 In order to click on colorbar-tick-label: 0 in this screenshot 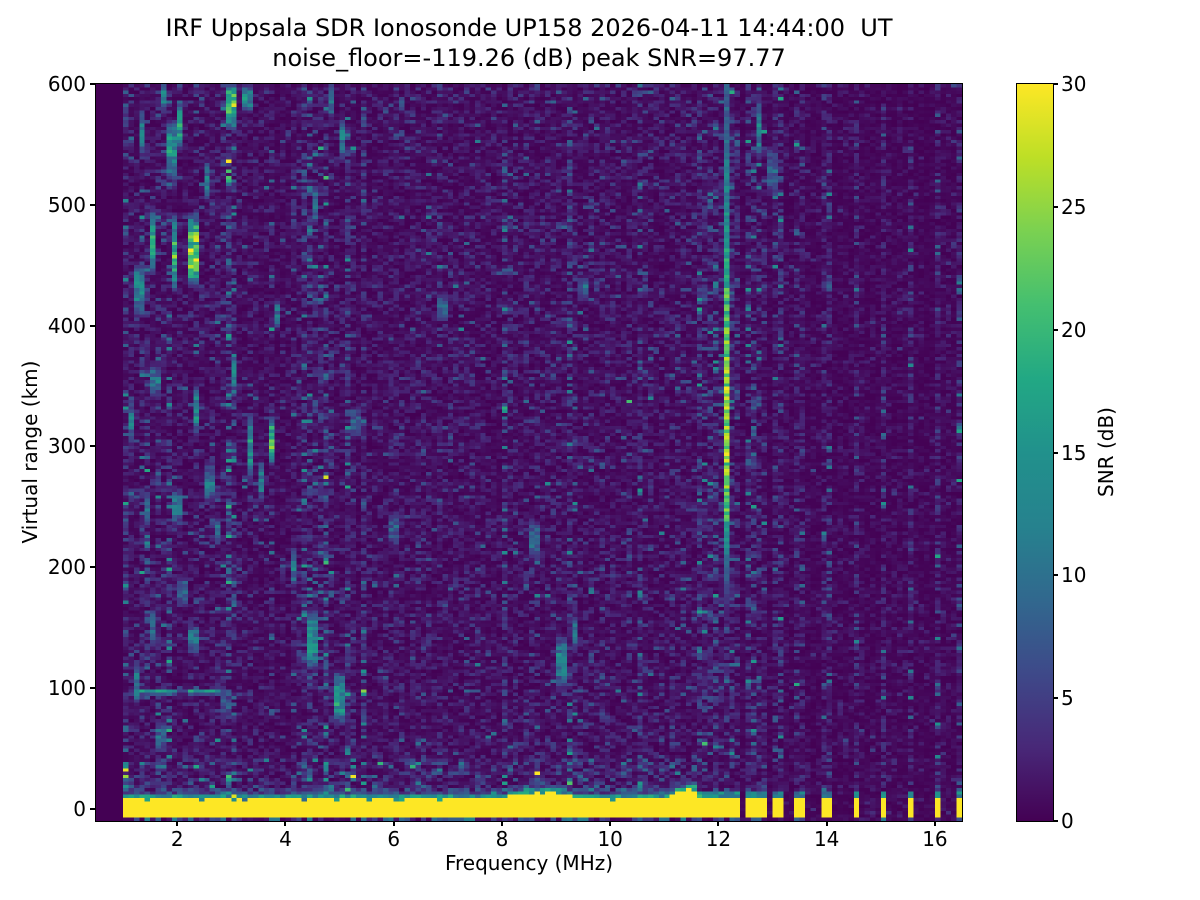, I will do `click(1067, 821)`.